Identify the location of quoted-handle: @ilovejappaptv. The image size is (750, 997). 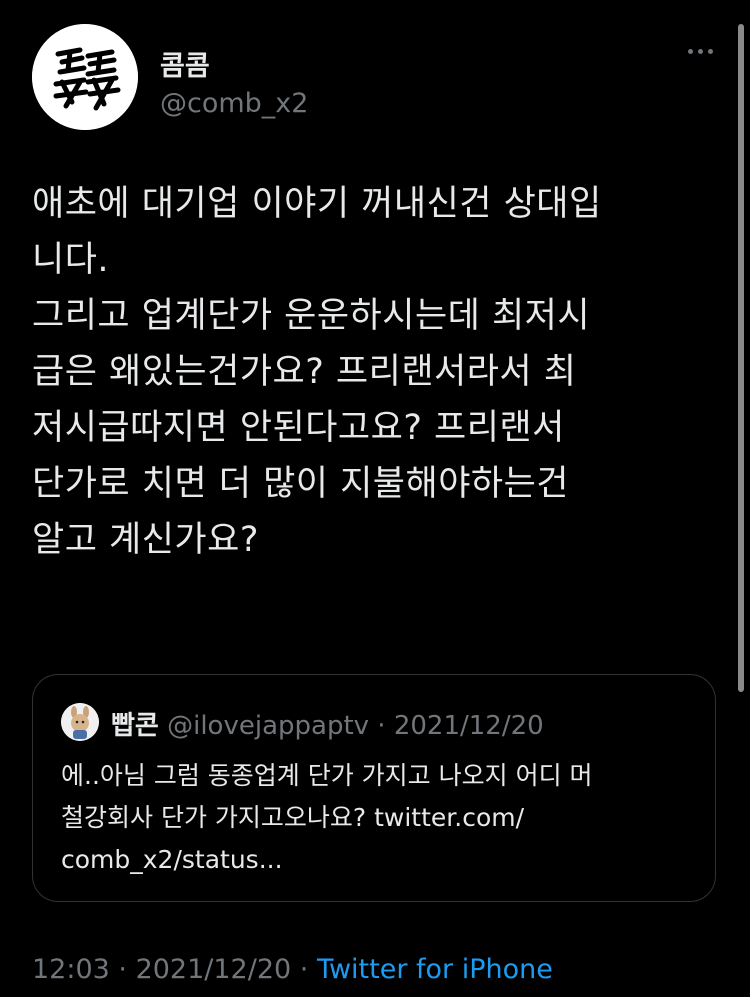
(268, 726).